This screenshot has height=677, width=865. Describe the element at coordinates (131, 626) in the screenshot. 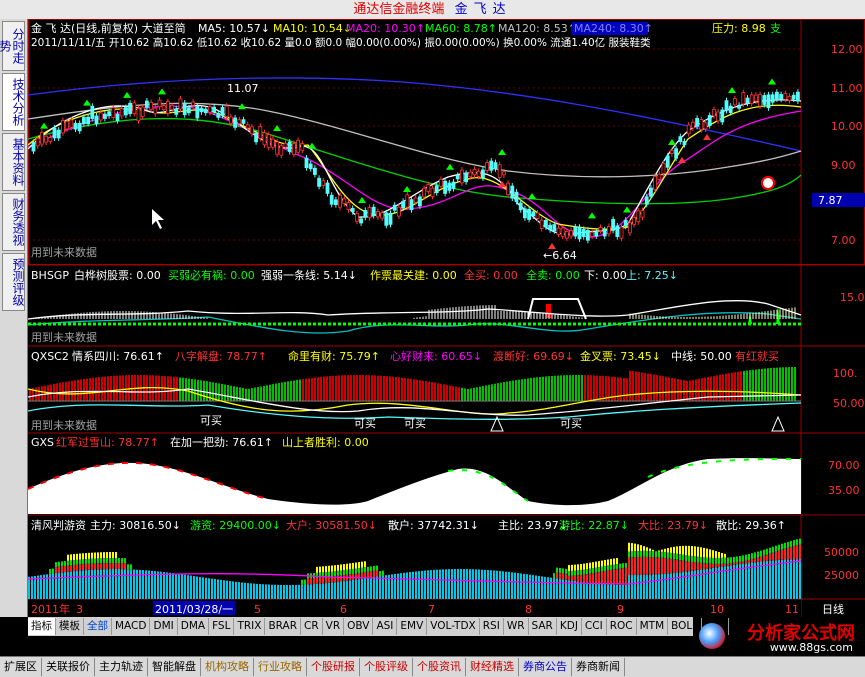

I see `tab-macd: MACD` at that location.